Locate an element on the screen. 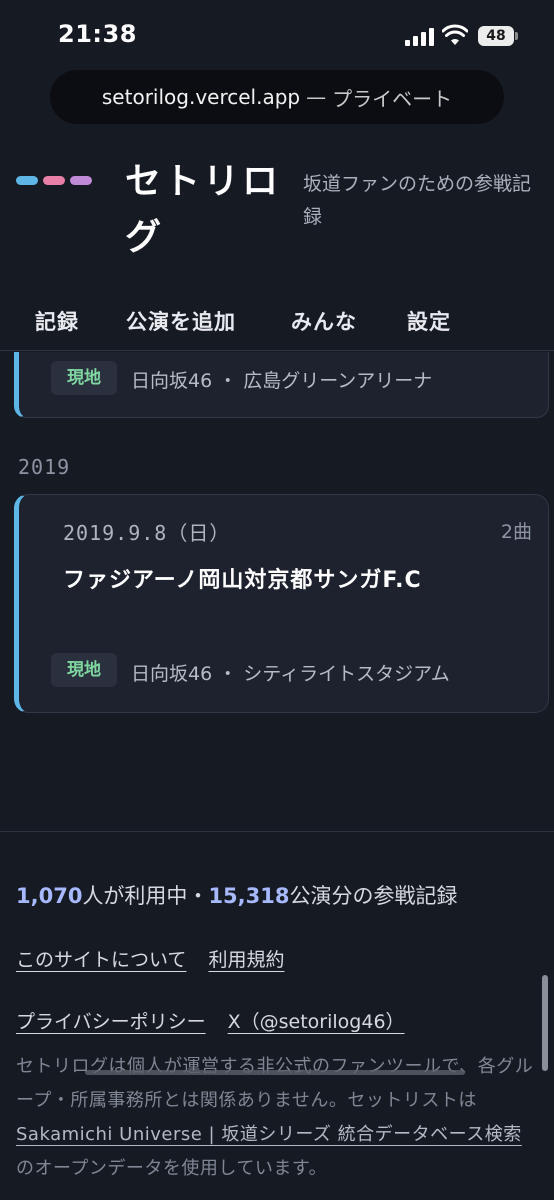  url-text: setorilog.vercel.app is located at coordinates (201, 97).